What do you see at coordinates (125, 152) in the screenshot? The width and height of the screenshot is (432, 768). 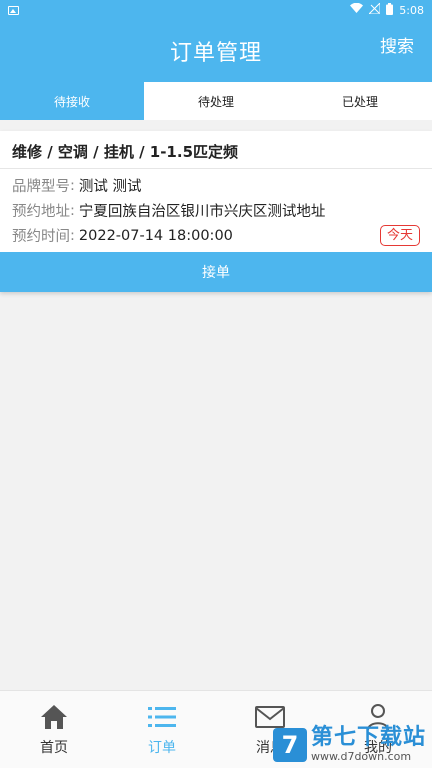 I see `order-title: 维修 / 空调 / 挂机 / 1-1.5匹定频` at bounding box center [125, 152].